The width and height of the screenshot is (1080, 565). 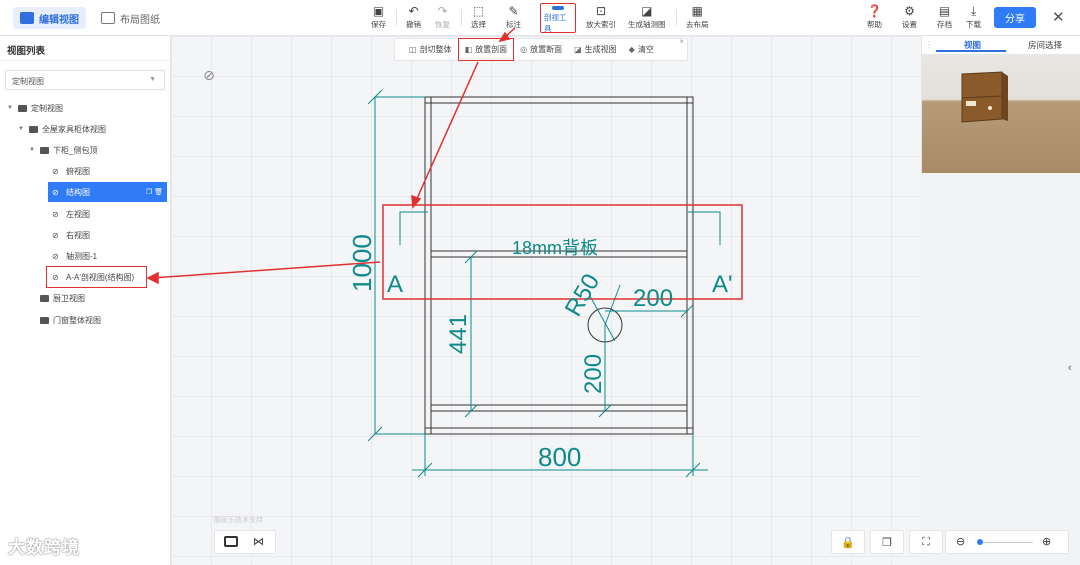 I want to click on lock-button: 🔒, so click(x=848, y=542).